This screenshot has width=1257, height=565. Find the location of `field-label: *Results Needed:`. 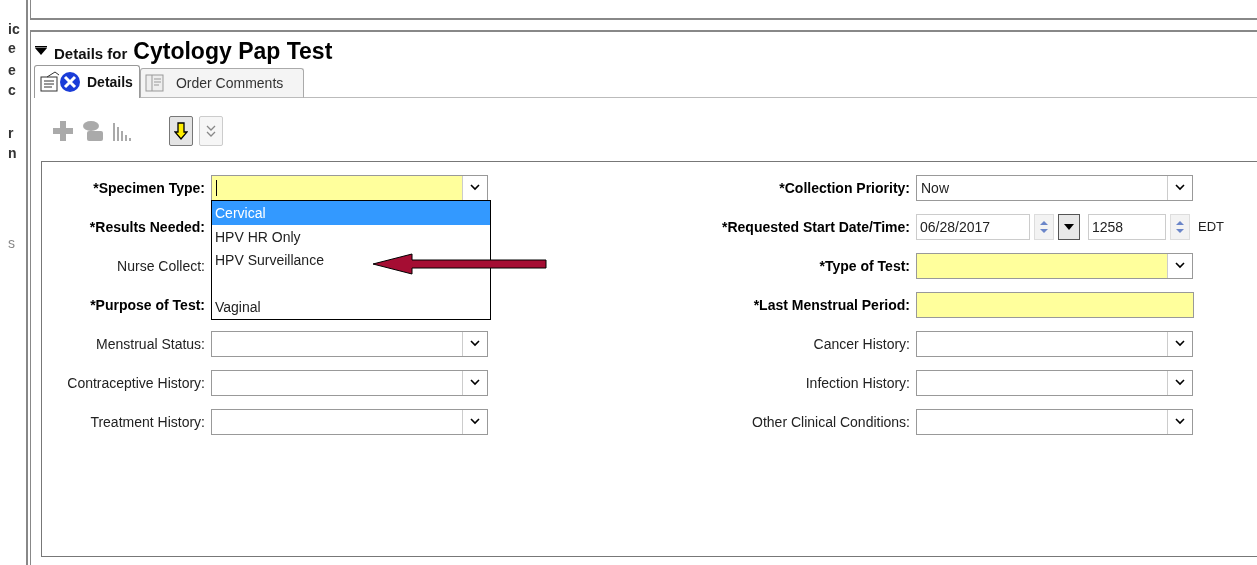

field-label: *Results Needed: is located at coordinates (146, 226).